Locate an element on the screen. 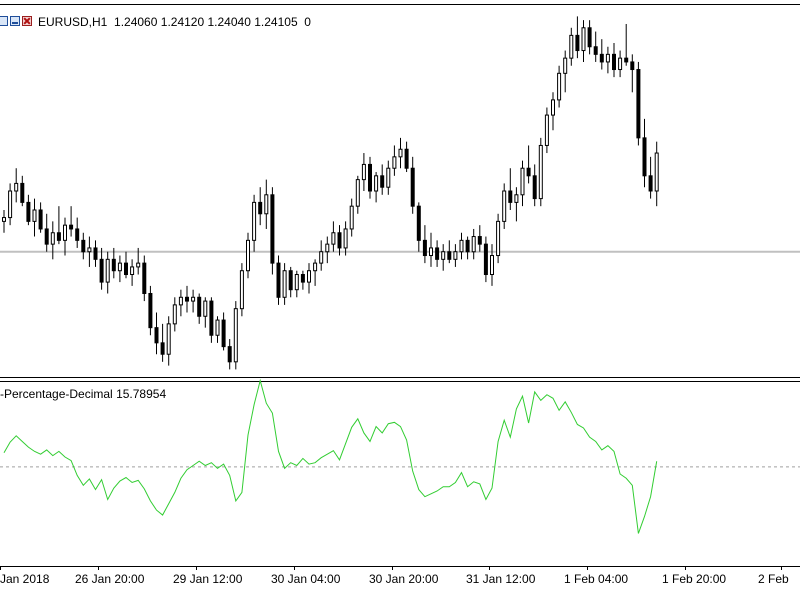 This screenshot has height=600, width=800. window-close-icon is located at coordinates (27, 21).